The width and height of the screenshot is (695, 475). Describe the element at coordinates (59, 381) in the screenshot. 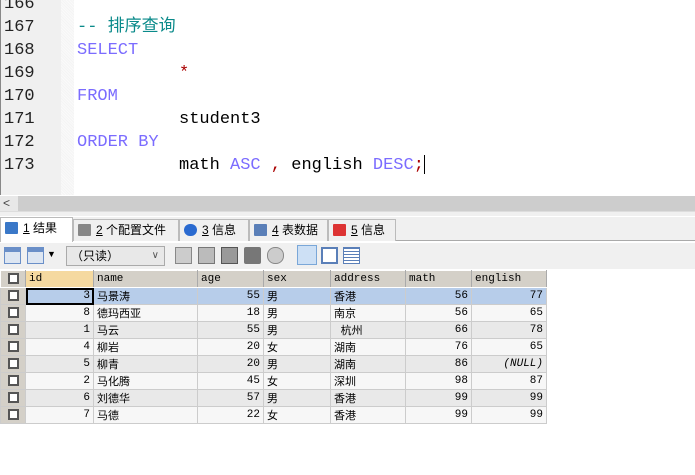

I see `cell-id: 2` at that location.